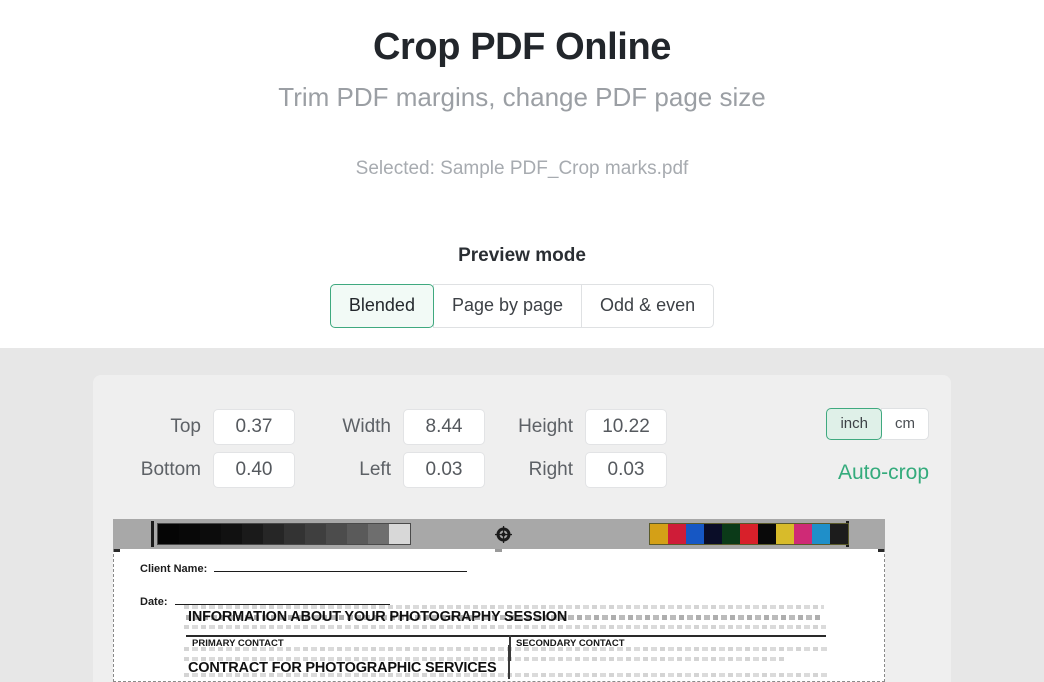  Describe the element at coordinates (174, 569) in the screenshot. I see `pdf-client-name-label: Client Name:` at that location.